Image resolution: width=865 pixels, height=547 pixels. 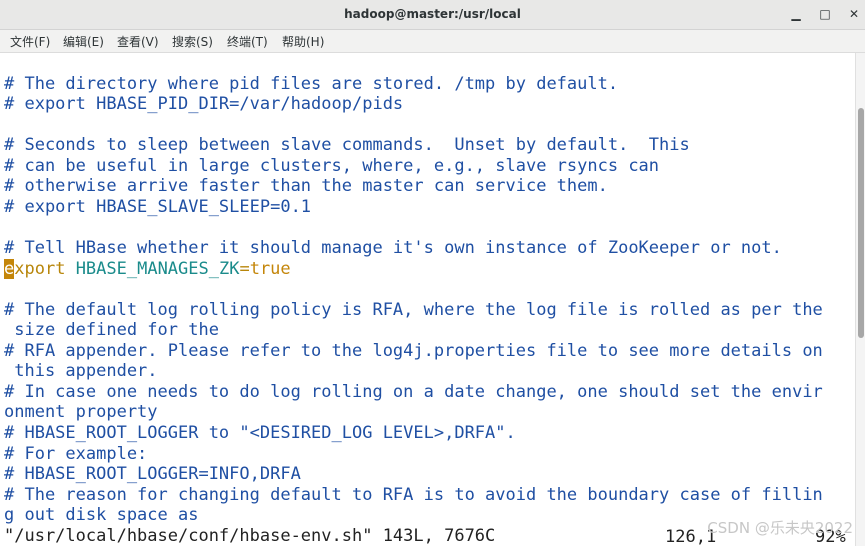 What do you see at coordinates (81, 412) in the screenshot?
I see `text-line: onment property` at bounding box center [81, 412].